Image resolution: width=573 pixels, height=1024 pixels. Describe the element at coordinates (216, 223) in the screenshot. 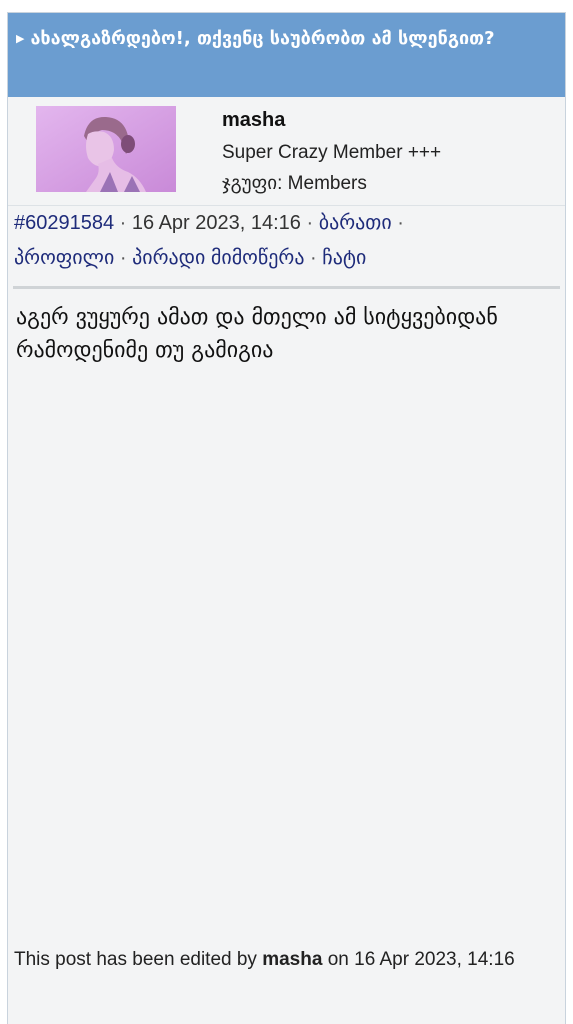

I see `post-date: 16 Apr 2023, 14:16` at that location.